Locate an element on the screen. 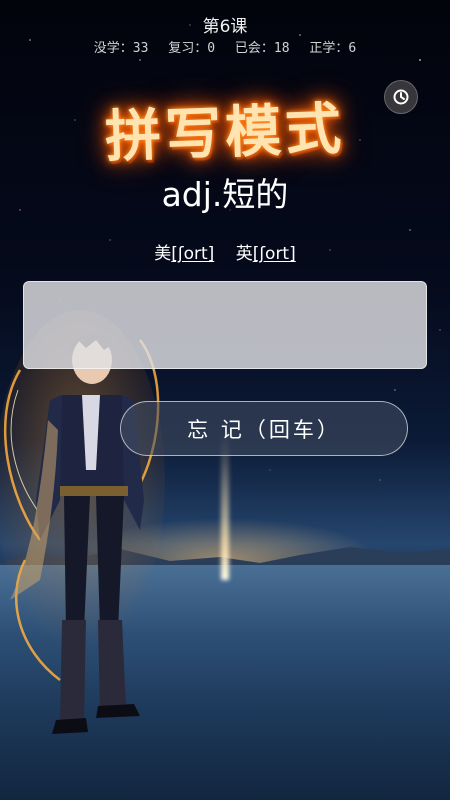  phonetic-uk-label: 英 is located at coordinates (244, 254).